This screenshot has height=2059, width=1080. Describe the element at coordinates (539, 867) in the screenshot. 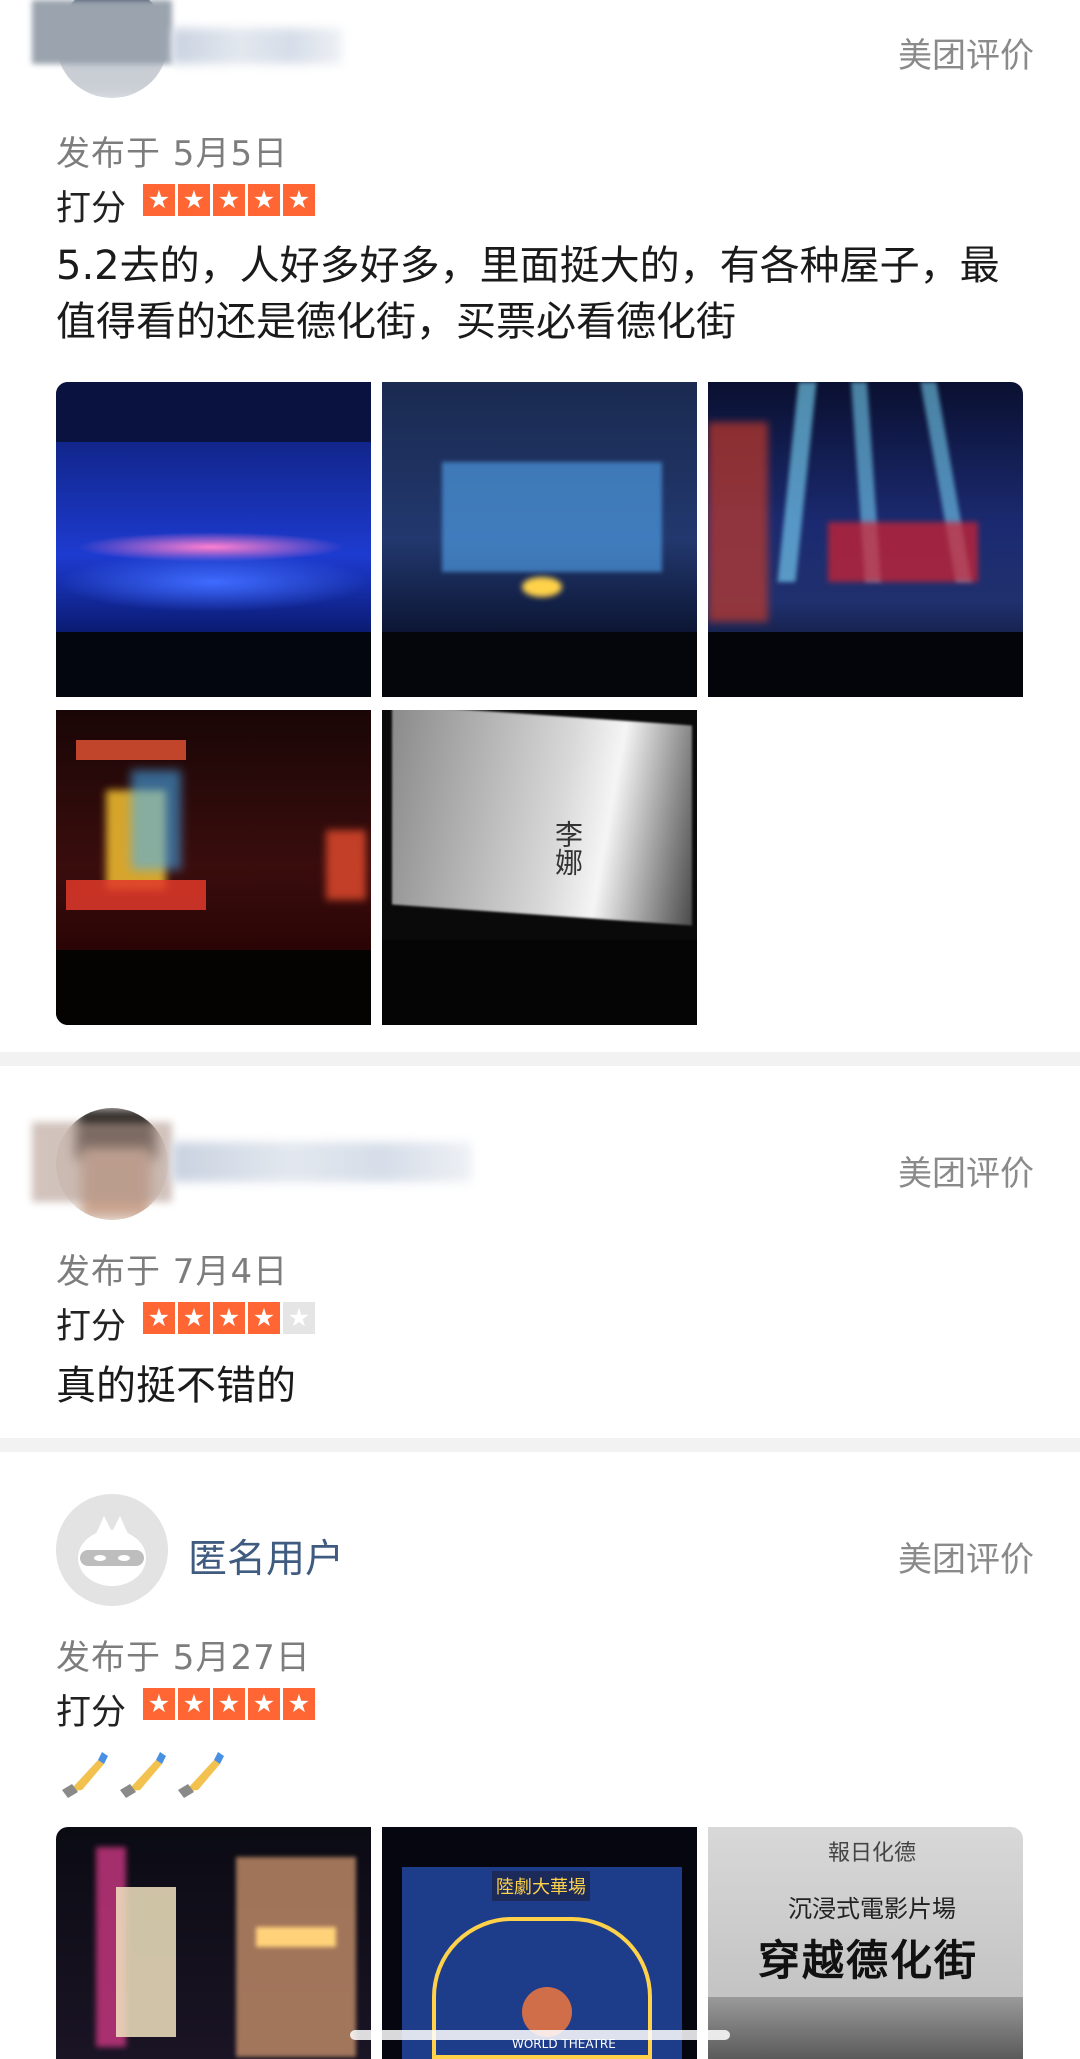

I see `review-photo-5: 李娜` at that location.